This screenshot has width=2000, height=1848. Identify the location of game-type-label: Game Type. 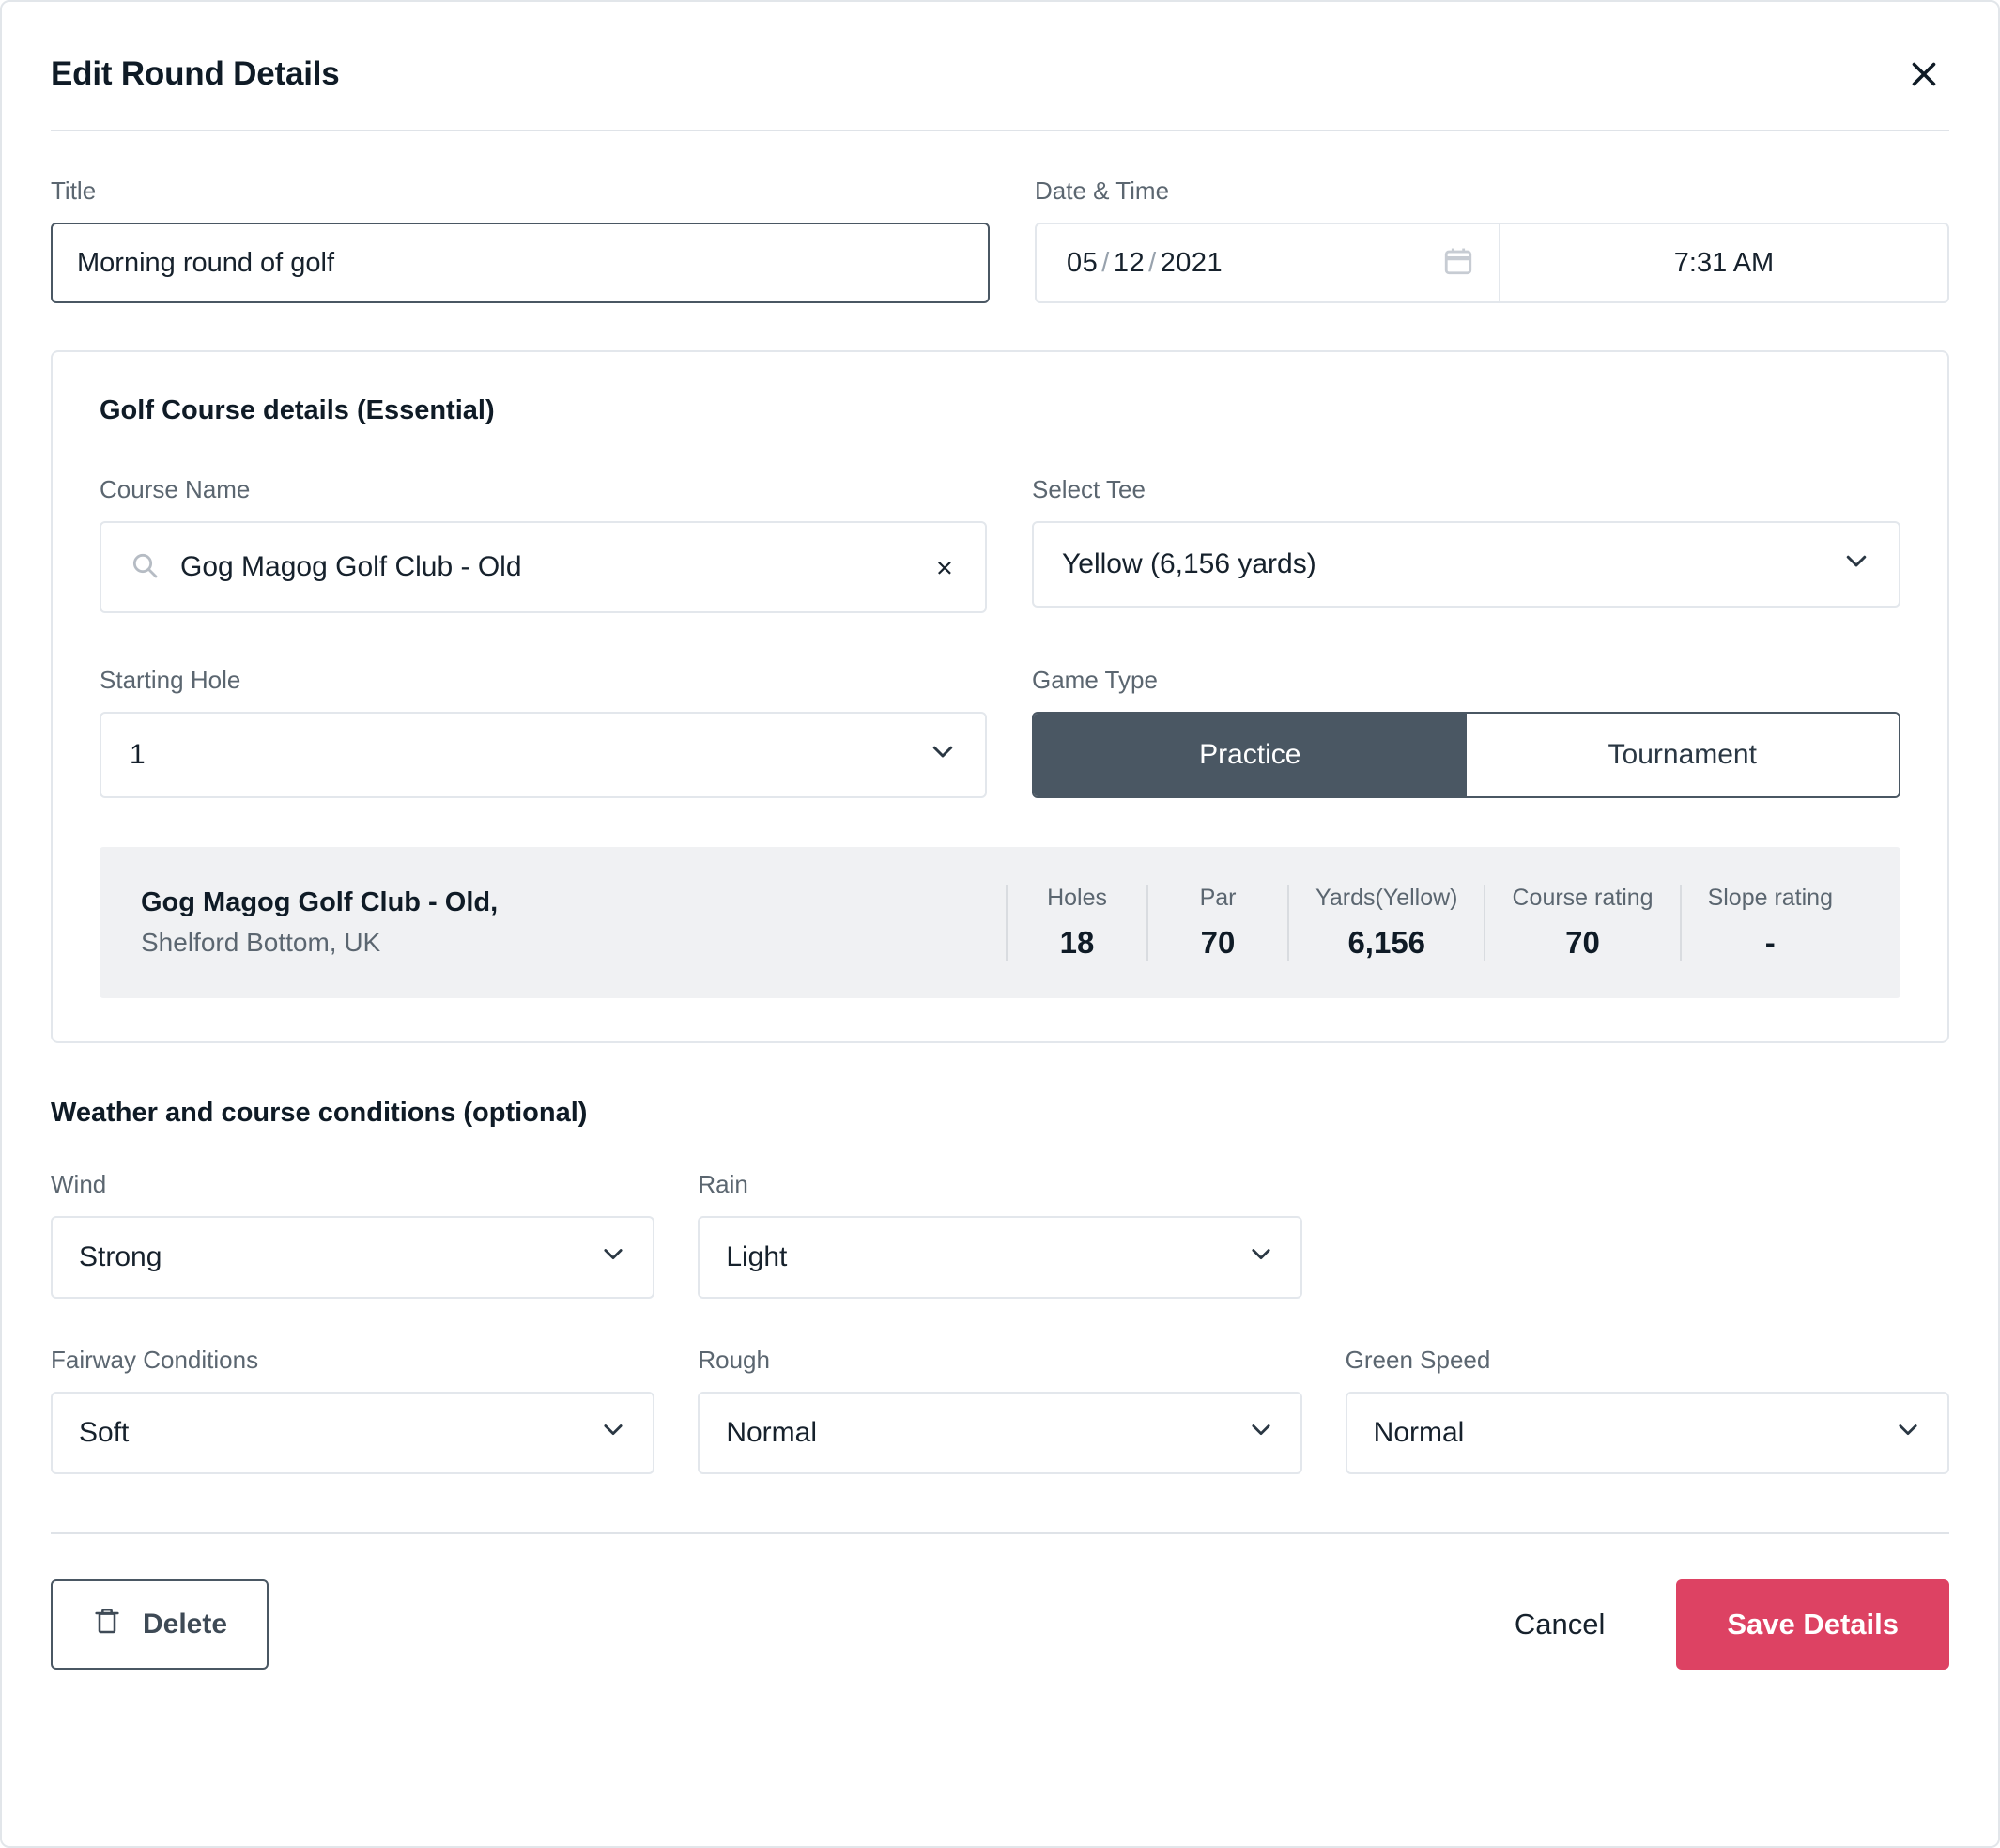
(1095, 680).